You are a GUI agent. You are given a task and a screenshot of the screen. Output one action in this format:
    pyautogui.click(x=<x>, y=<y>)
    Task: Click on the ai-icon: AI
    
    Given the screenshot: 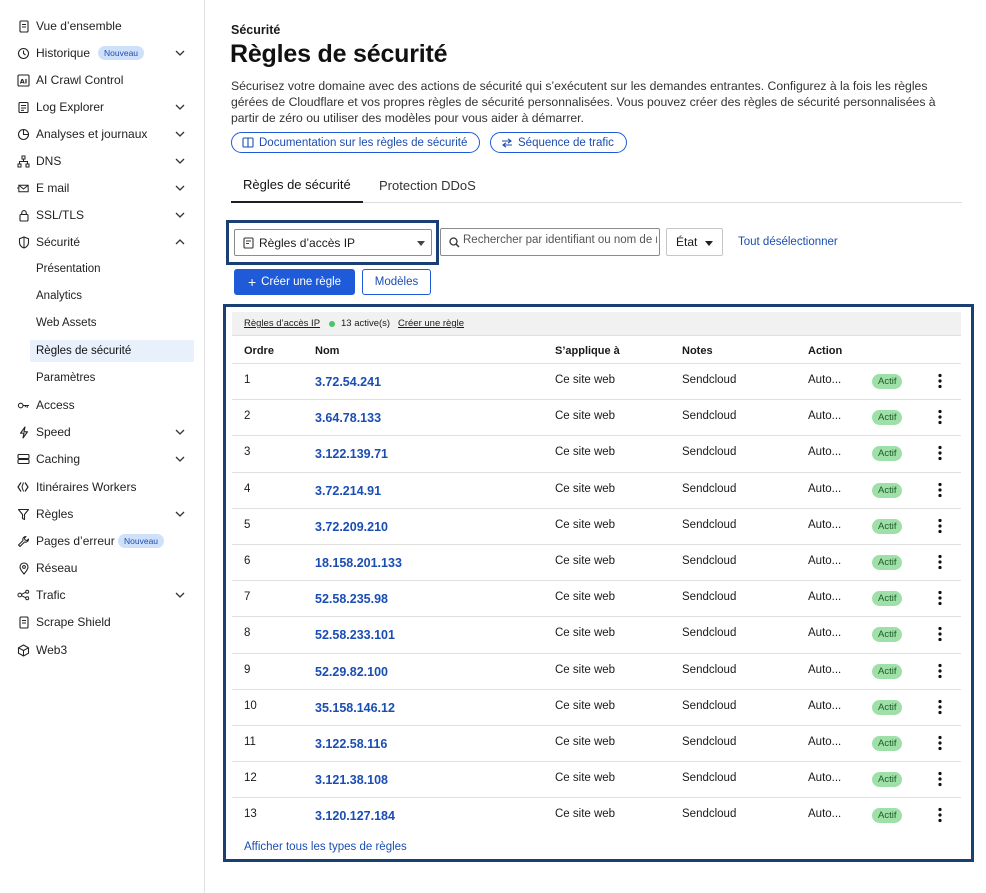 What is the action you would take?
    pyautogui.click(x=23, y=80)
    